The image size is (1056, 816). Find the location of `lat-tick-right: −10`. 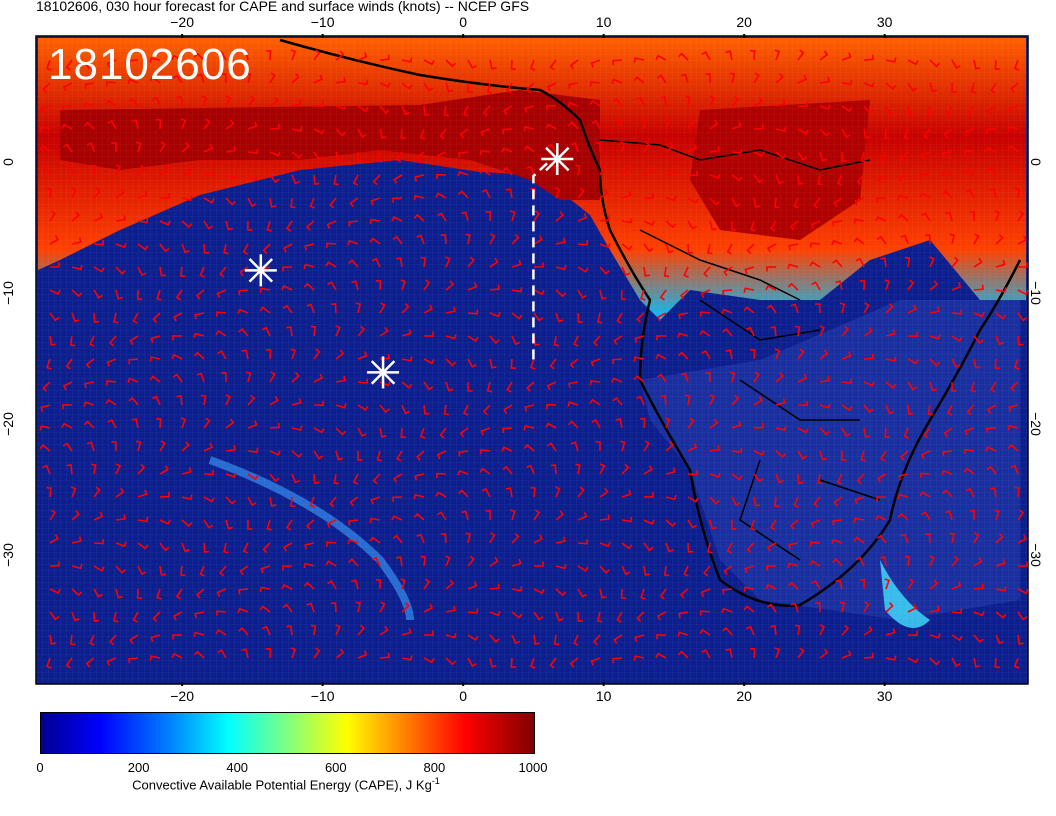

lat-tick-right: −10 is located at coordinates (1036, 293).